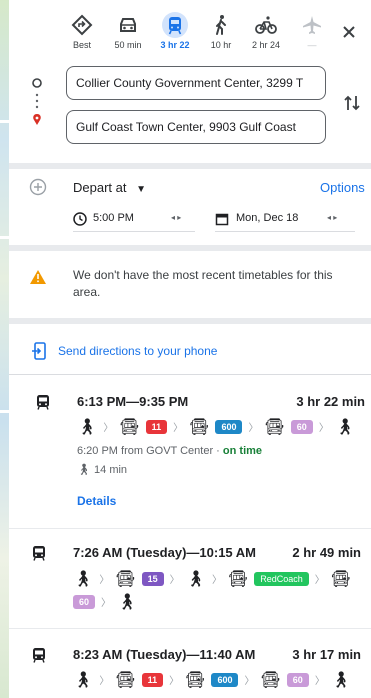  What do you see at coordinates (156, 426) in the screenshot?
I see `line-badge: 11` at bounding box center [156, 426].